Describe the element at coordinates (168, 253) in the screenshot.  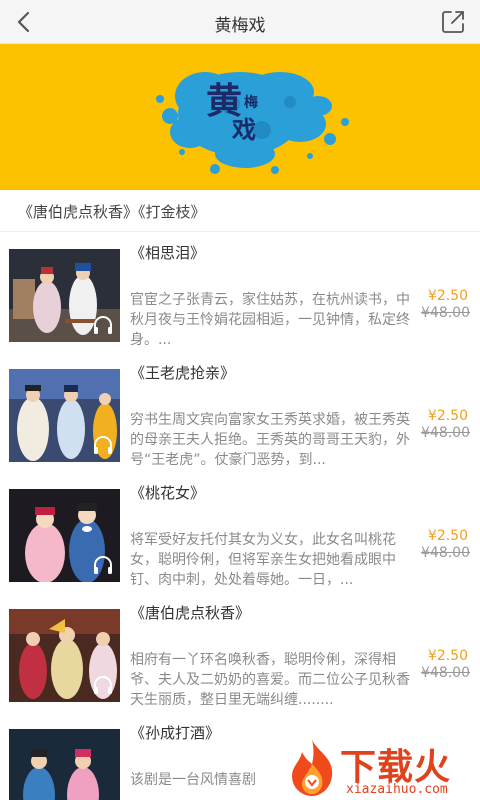
I see `item-title: 《相思泪》` at that location.